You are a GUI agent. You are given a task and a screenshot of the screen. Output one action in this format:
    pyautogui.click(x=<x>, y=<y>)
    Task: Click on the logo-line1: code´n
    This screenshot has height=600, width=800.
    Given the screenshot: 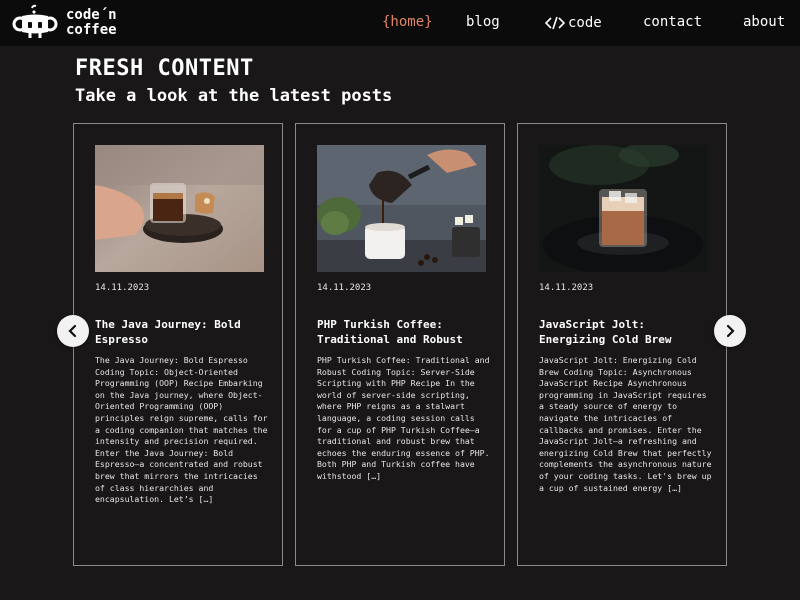 What is the action you would take?
    pyautogui.click(x=91, y=15)
    